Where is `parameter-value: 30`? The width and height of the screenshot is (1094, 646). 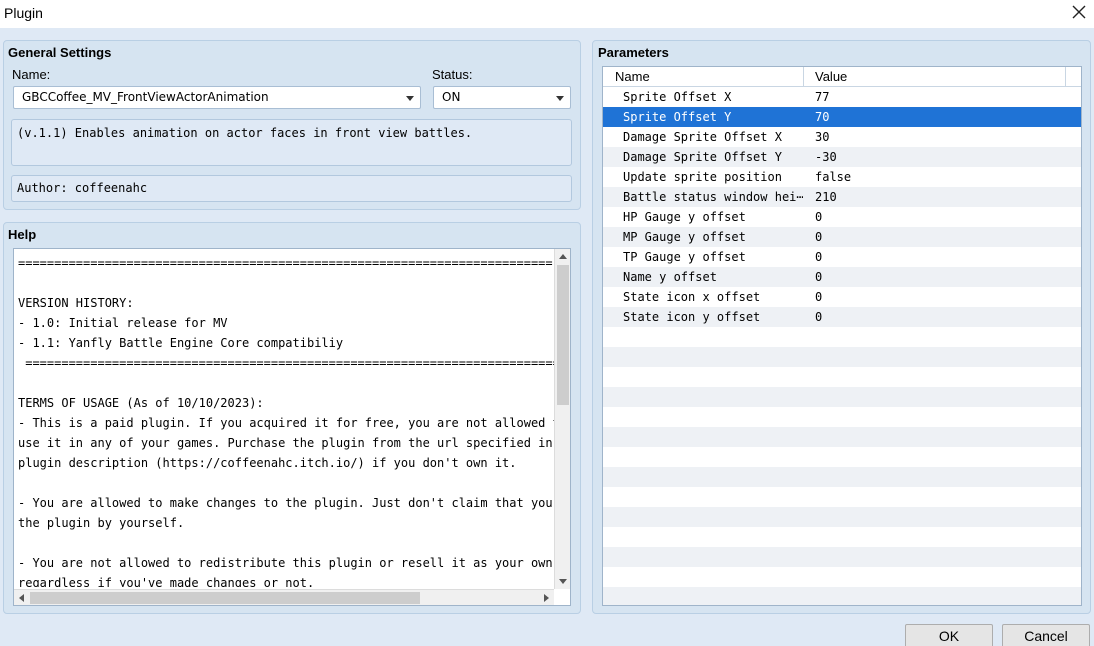
parameter-value: 30 is located at coordinates (822, 137).